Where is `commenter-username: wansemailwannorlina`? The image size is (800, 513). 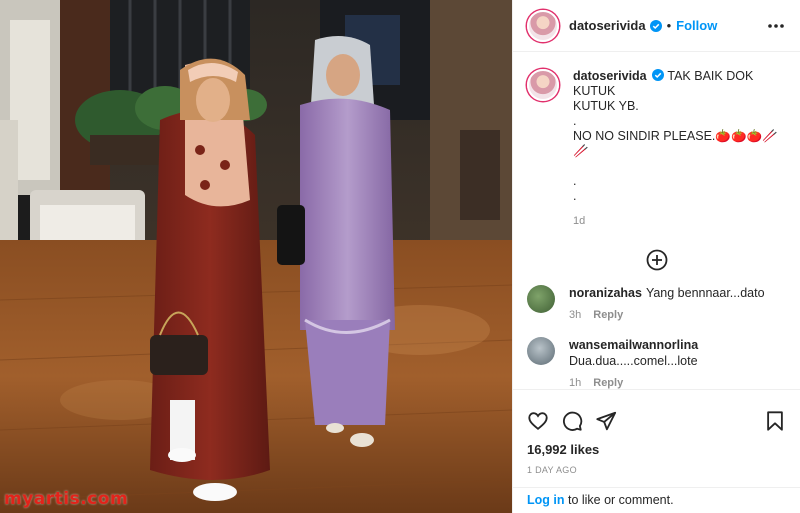 commenter-username: wansemailwannorlina is located at coordinates (633, 345).